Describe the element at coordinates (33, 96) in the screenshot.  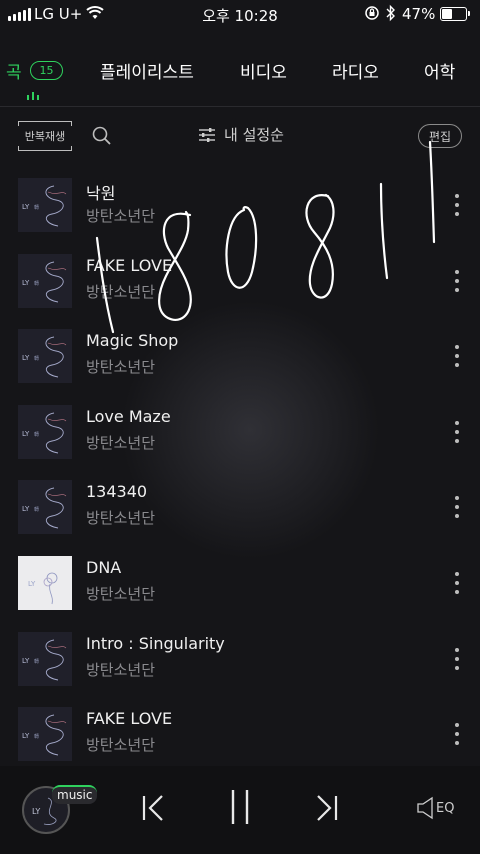
I see `now-playing-eq-icon` at that location.